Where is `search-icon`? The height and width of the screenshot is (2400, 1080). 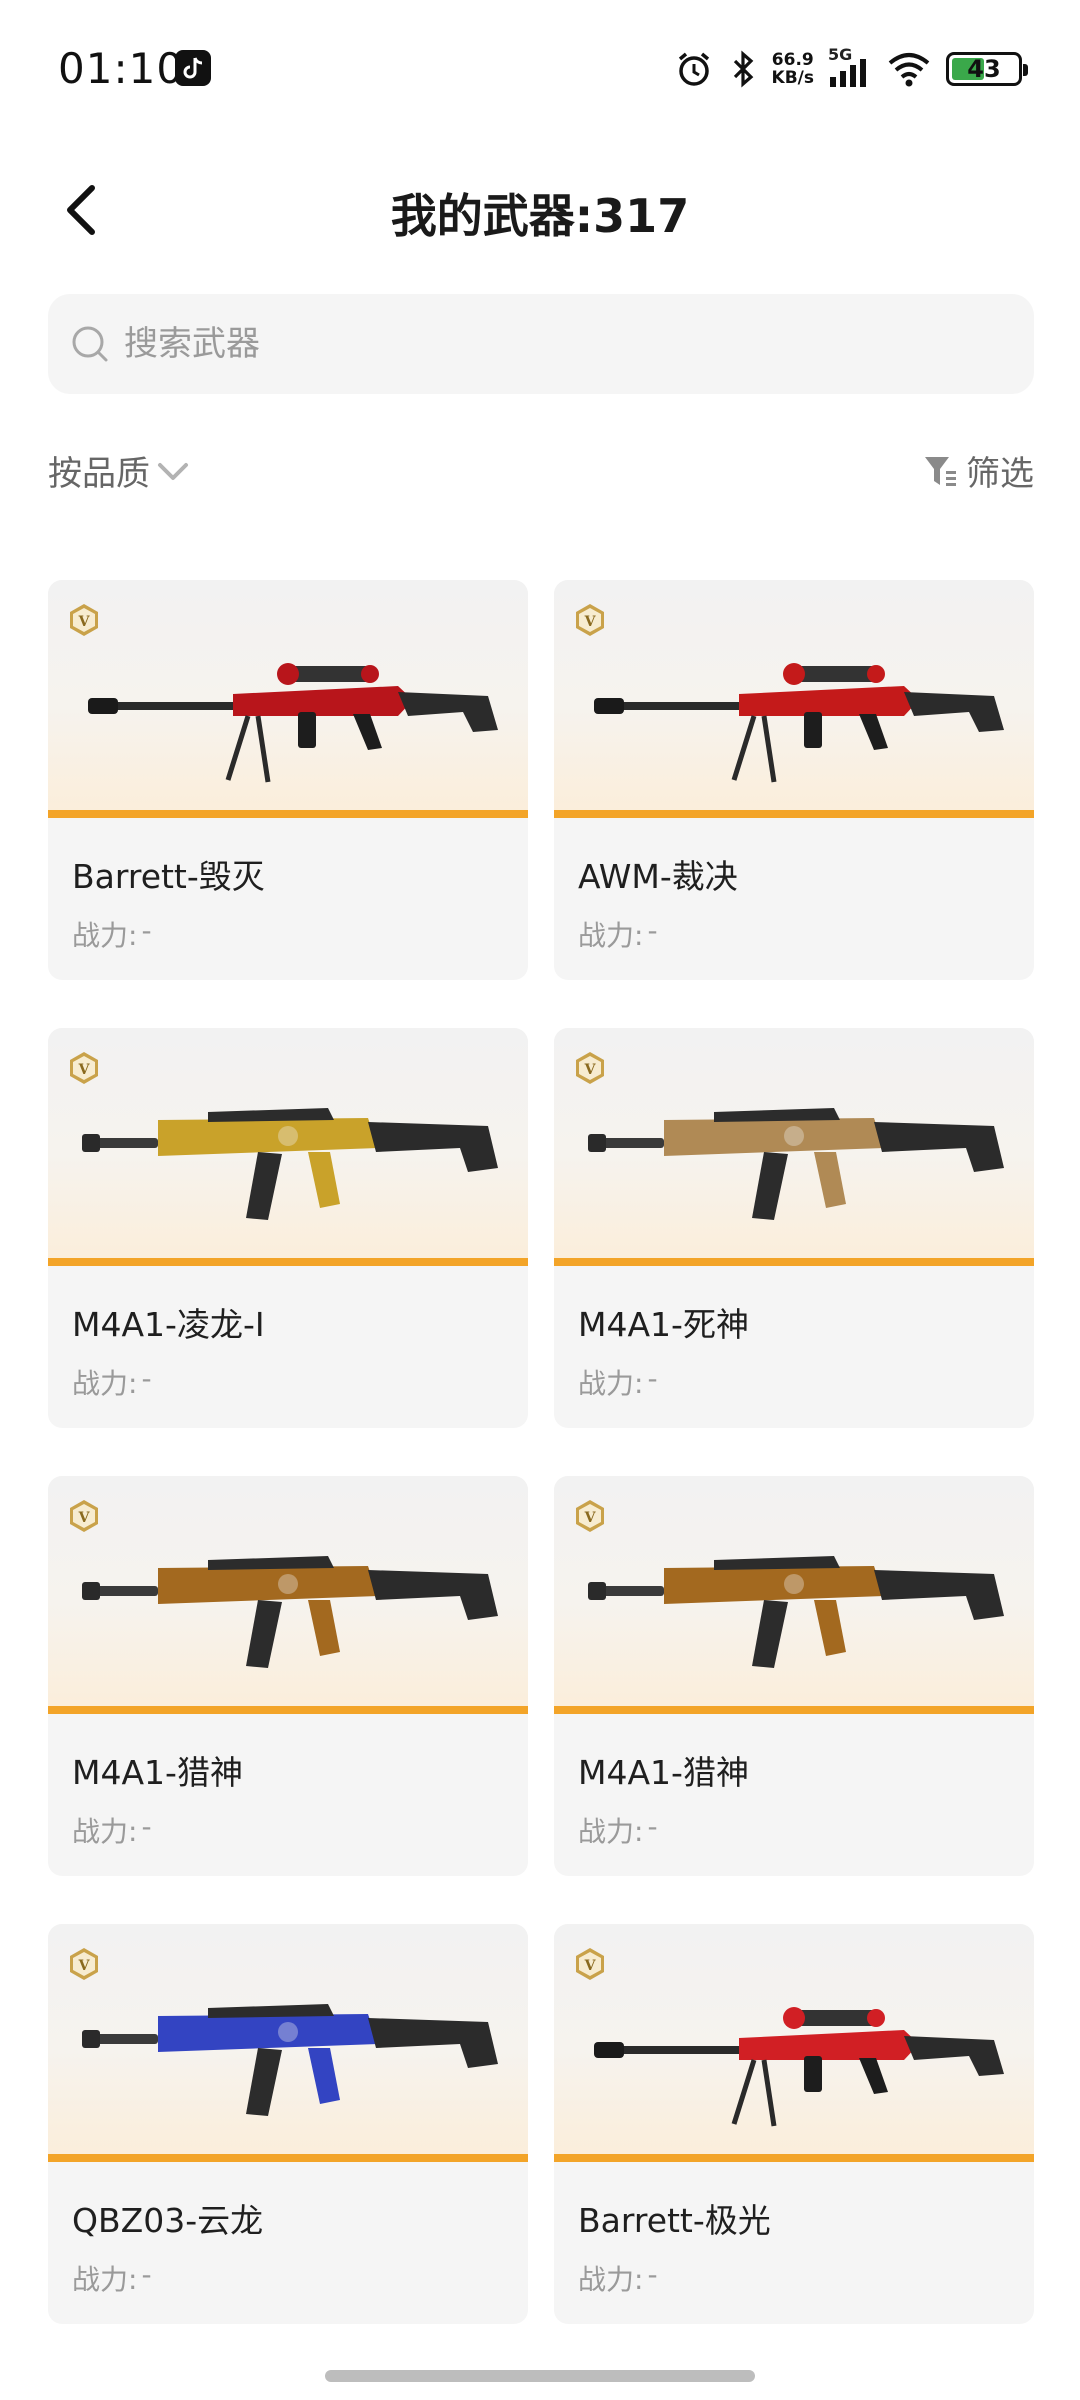 search-icon is located at coordinates (90, 344).